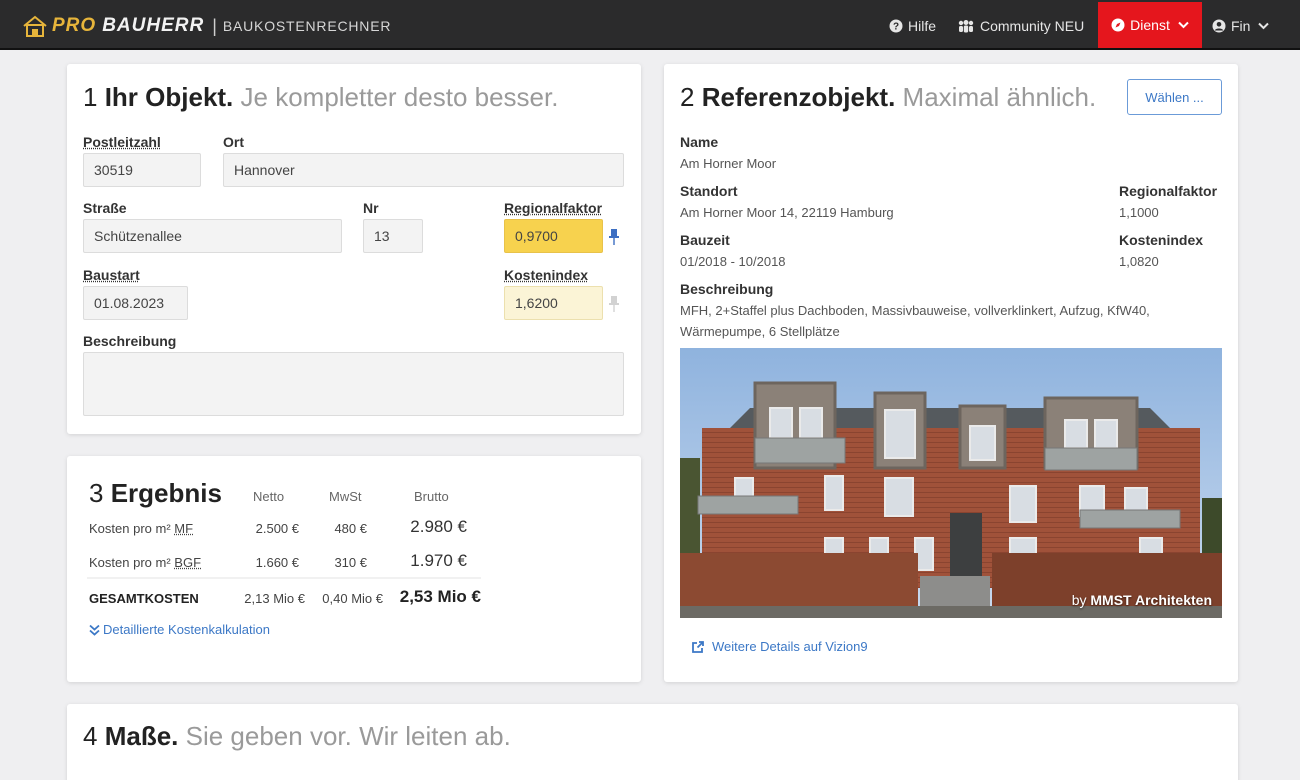 This screenshot has width=1300, height=780. What do you see at coordinates (431, 496) in the screenshot?
I see `col-brutto: Brutto` at bounding box center [431, 496].